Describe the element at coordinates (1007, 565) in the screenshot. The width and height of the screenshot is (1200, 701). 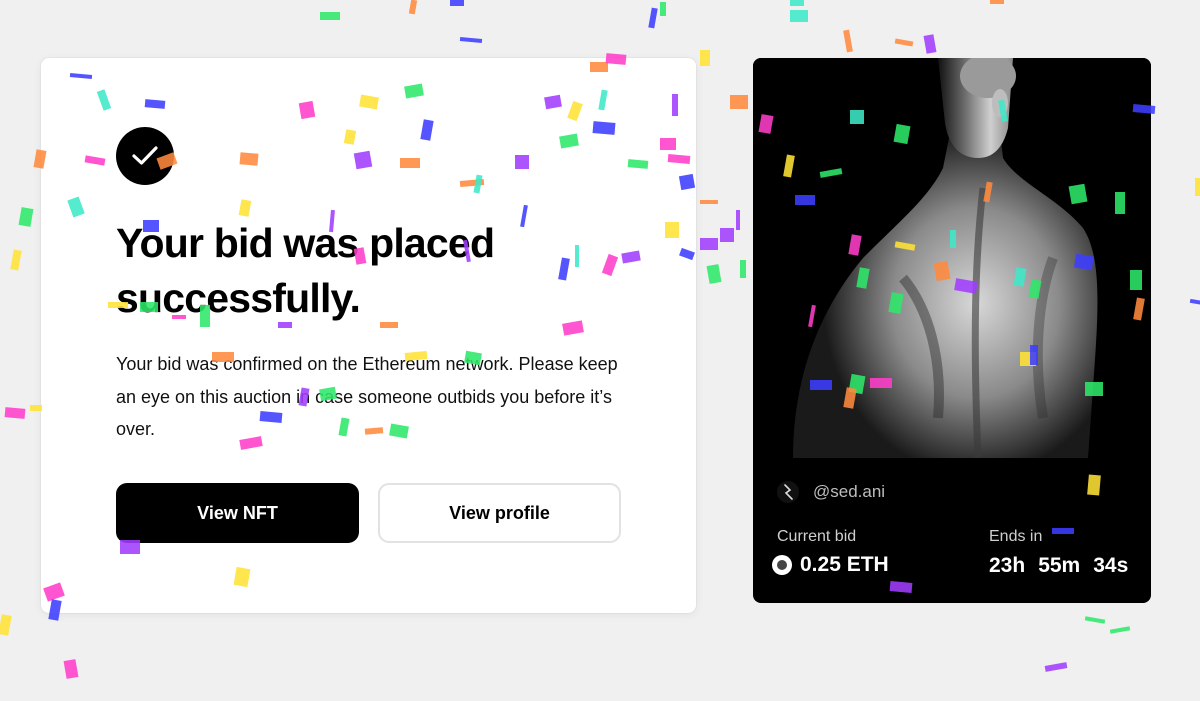
I see `countdown-hours: 23h` at that location.